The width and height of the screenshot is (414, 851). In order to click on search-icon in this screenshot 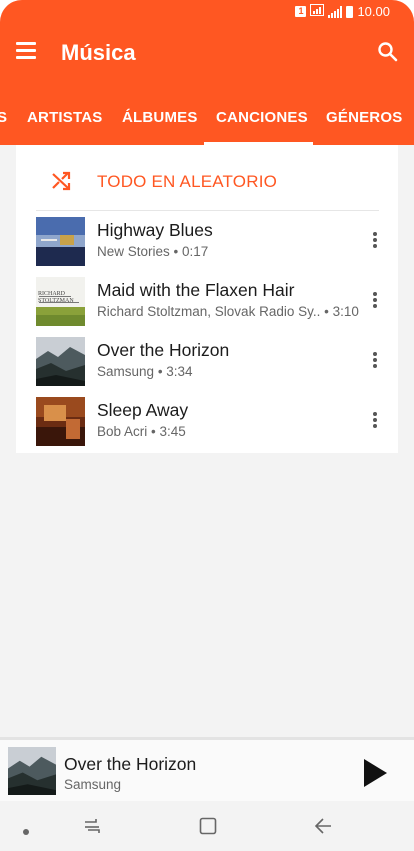, I will do `click(388, 52)`.